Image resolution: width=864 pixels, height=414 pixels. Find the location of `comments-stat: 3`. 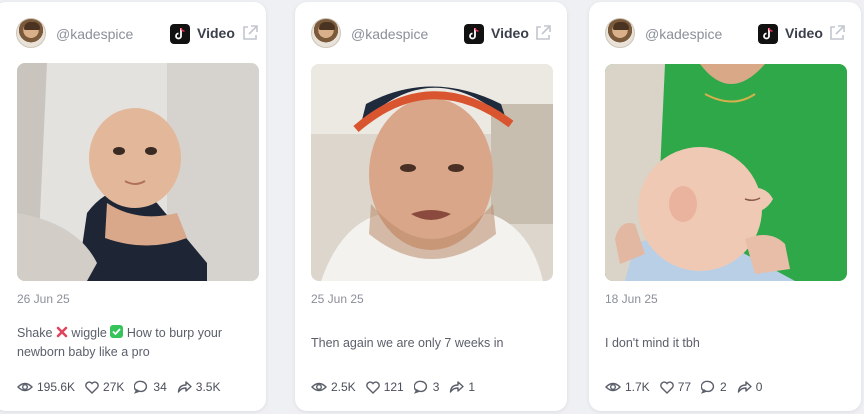

comments-stat: 3 is located at coordinates (426, 387).